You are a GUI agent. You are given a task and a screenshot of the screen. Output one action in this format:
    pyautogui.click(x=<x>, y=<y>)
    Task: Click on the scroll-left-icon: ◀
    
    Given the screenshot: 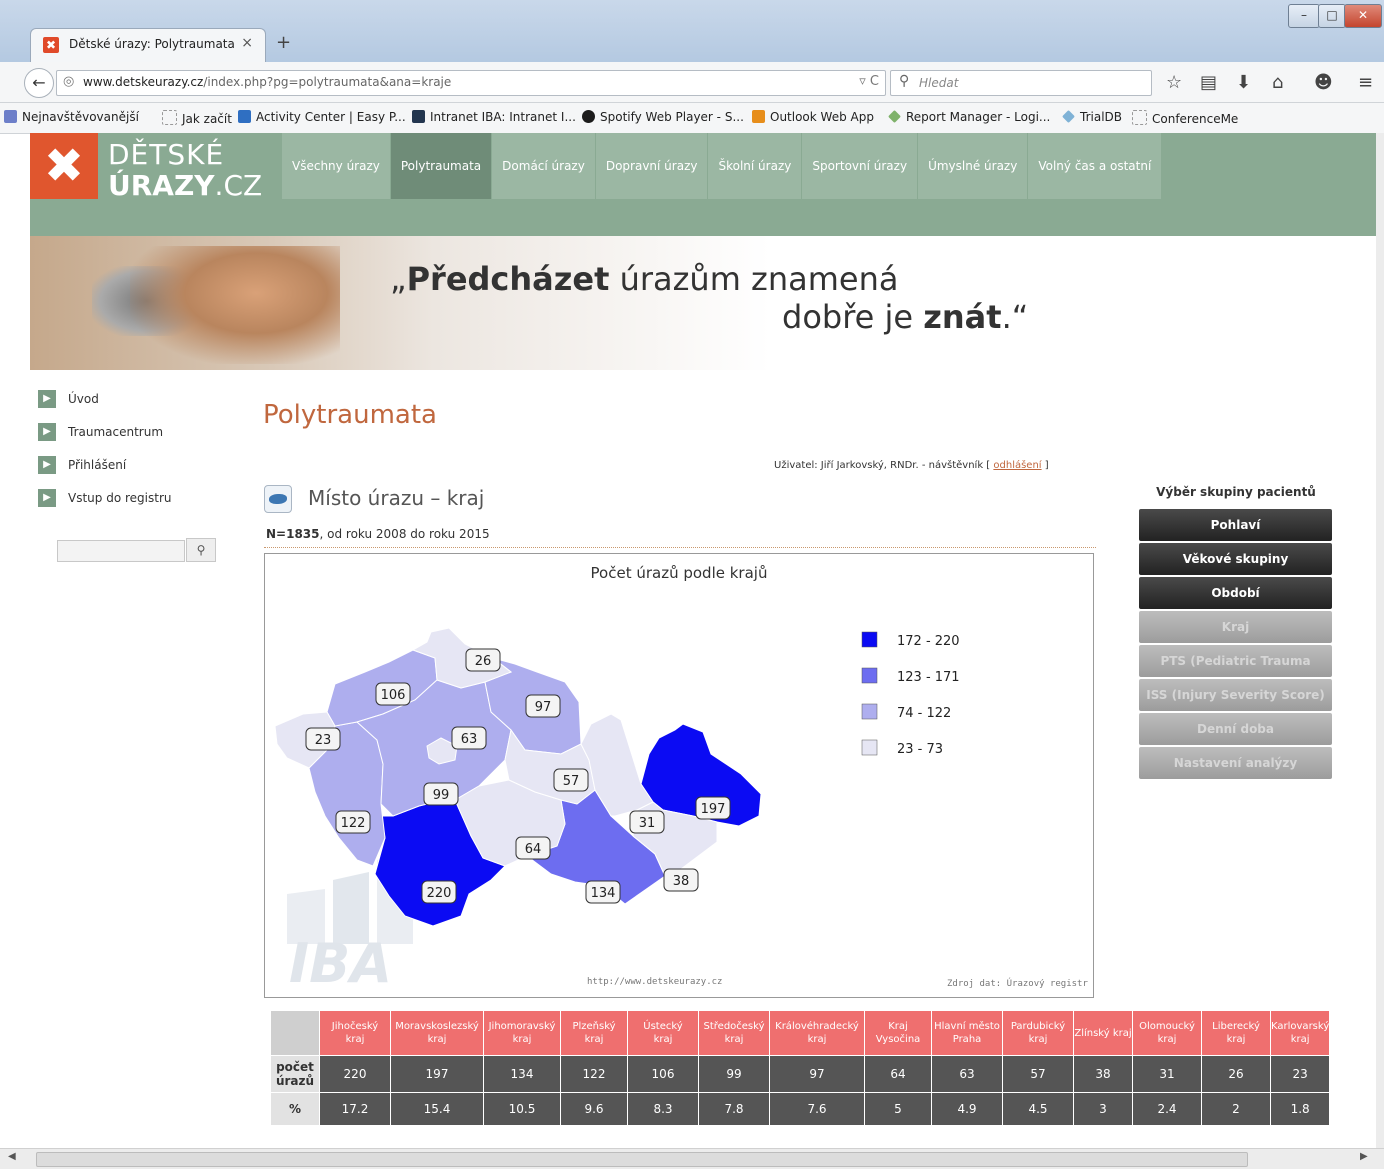 What is the action you would take?
    pyautogui.click(x=12, y=1156)
    